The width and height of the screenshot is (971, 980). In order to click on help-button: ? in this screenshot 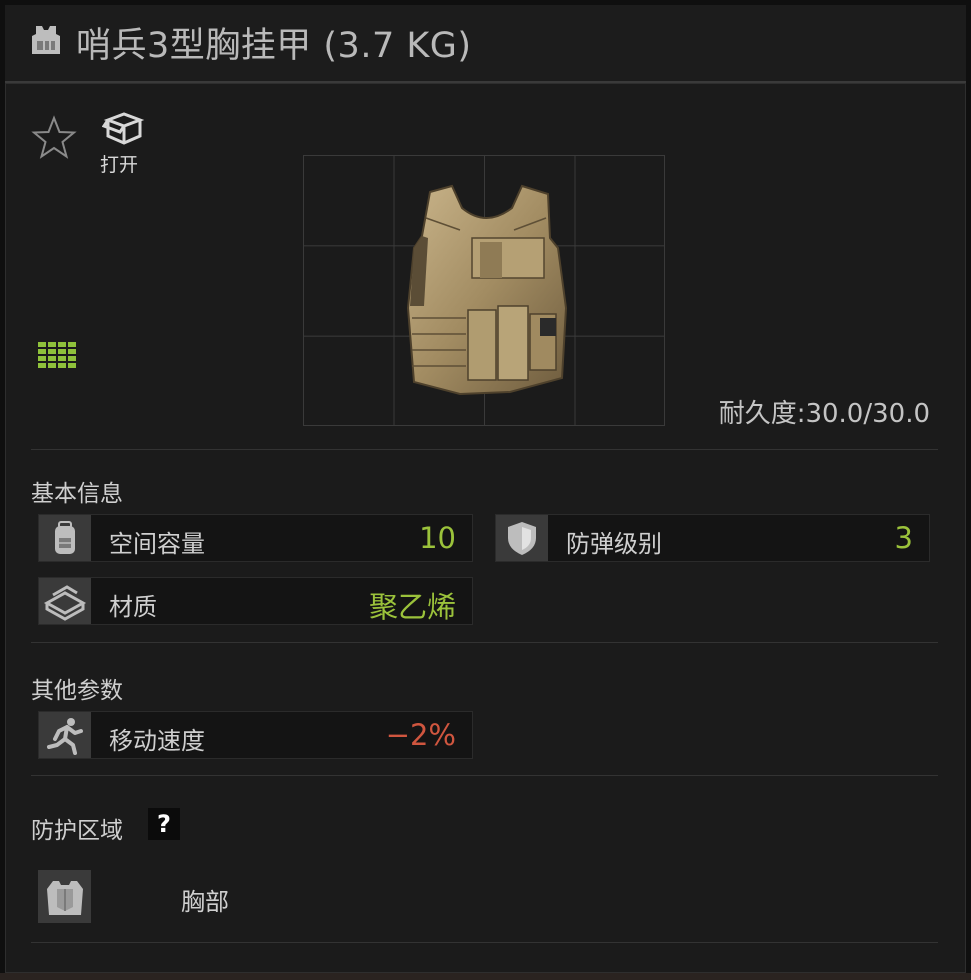, I will do `click(164, 824)`.